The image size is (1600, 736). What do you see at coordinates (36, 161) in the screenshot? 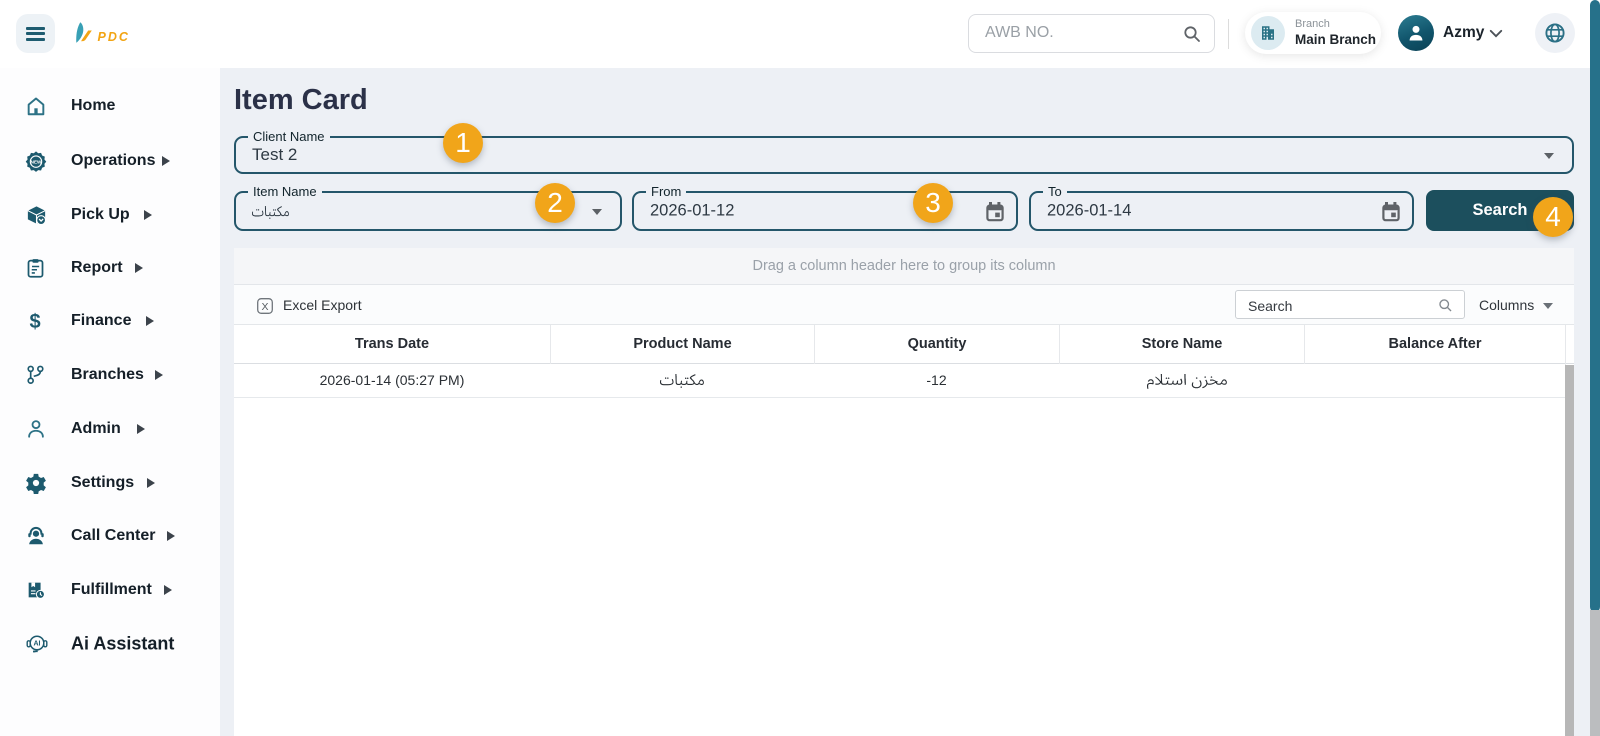
I see `svg-text: NEW` at bounding box center [36, 161].